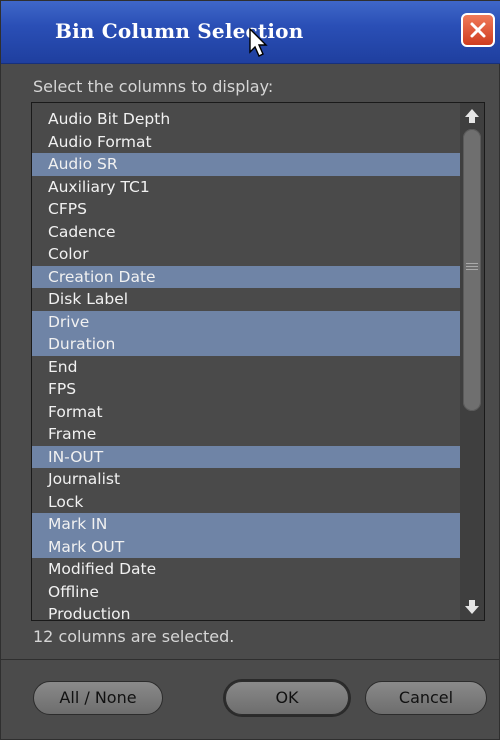 The height and width of the screenshot is (740, 500). I want to click on column-list-item: Creation Date, so click(246, 276).